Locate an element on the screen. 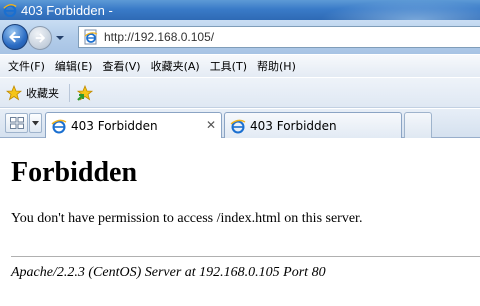  star-icon is located at coordinates (14, 92).